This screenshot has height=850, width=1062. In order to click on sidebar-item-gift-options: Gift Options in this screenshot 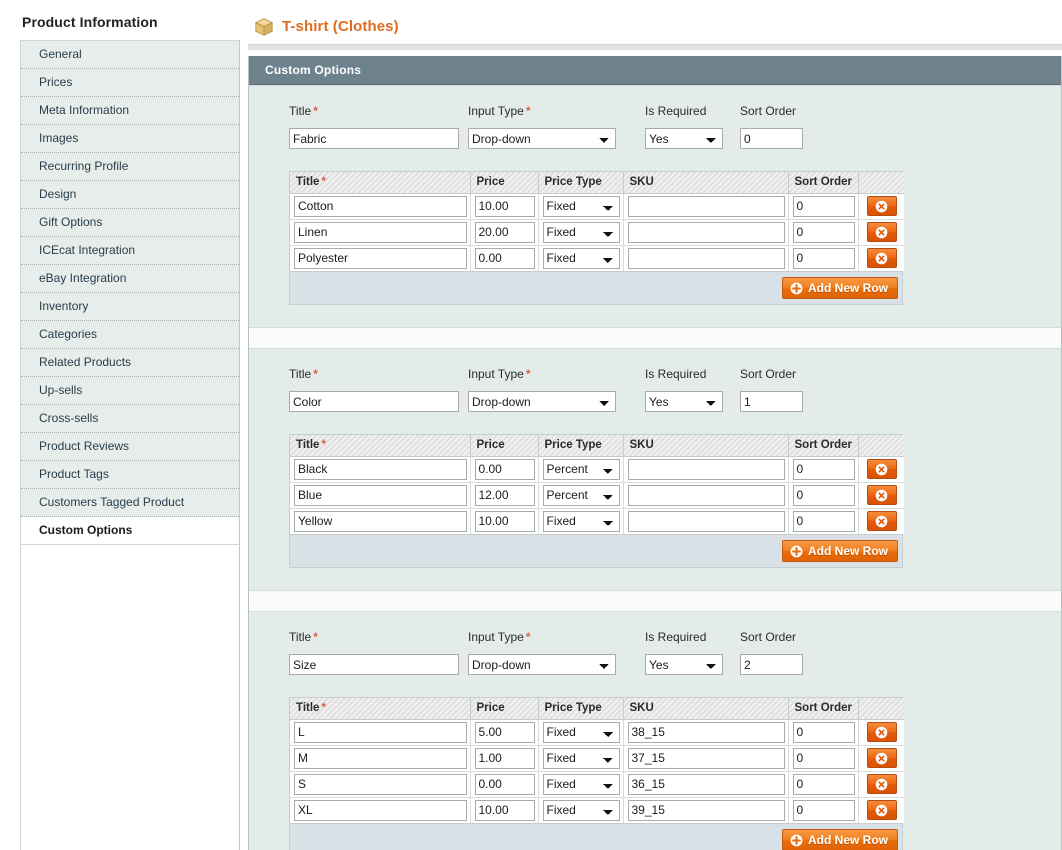, I will do `click(130, 223)`.